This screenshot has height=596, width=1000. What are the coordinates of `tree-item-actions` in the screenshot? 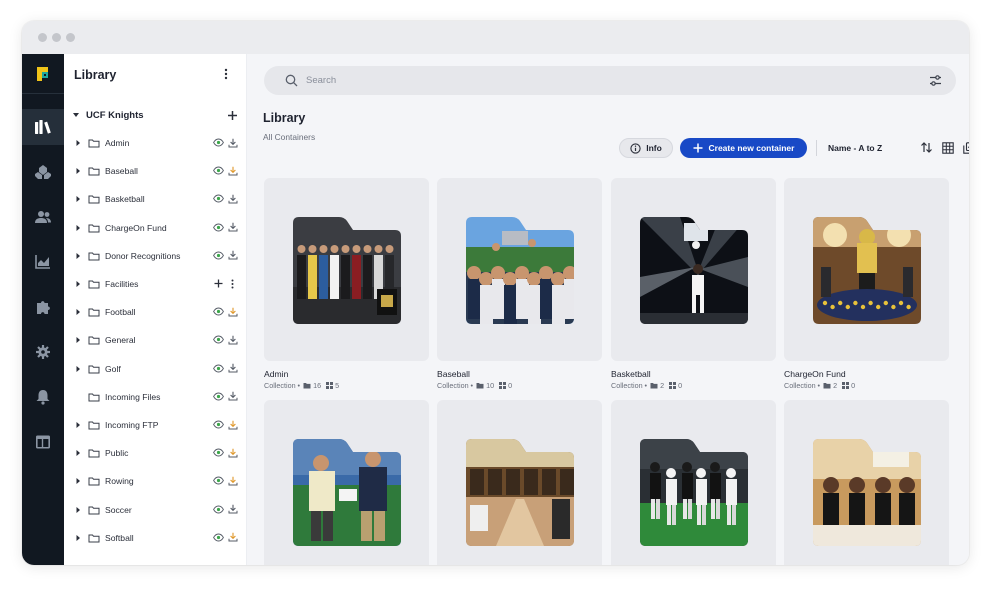 It's located at (224, 368).